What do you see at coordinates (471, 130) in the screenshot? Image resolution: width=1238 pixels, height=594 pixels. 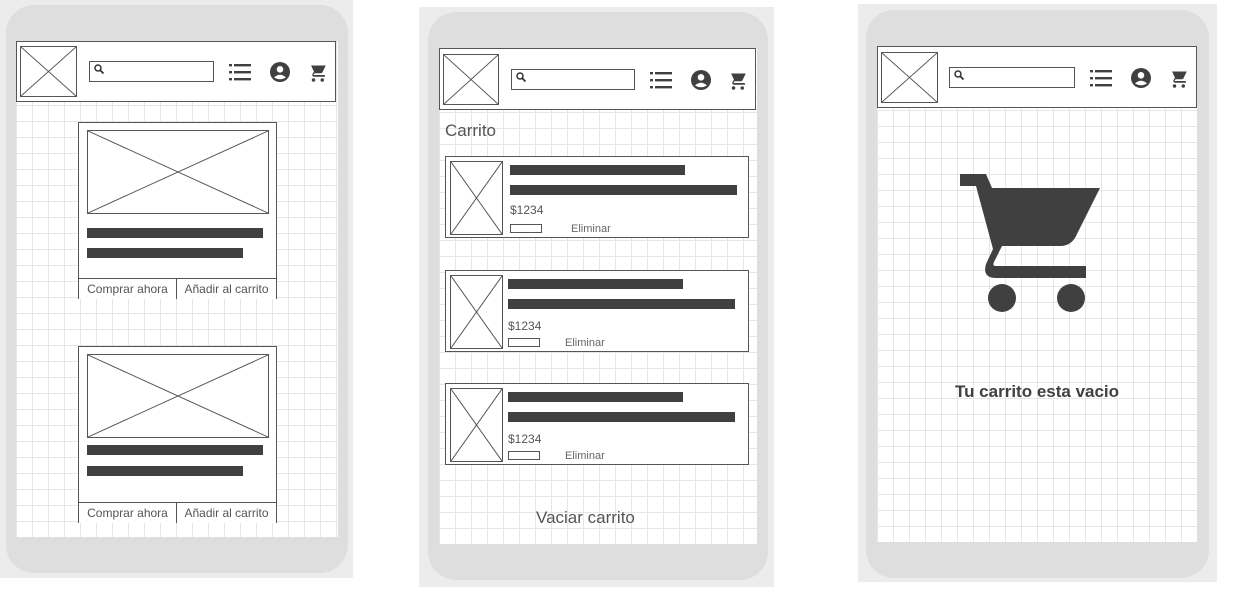 I see `cart-title: Carrito` at bounding box center [471, 130].